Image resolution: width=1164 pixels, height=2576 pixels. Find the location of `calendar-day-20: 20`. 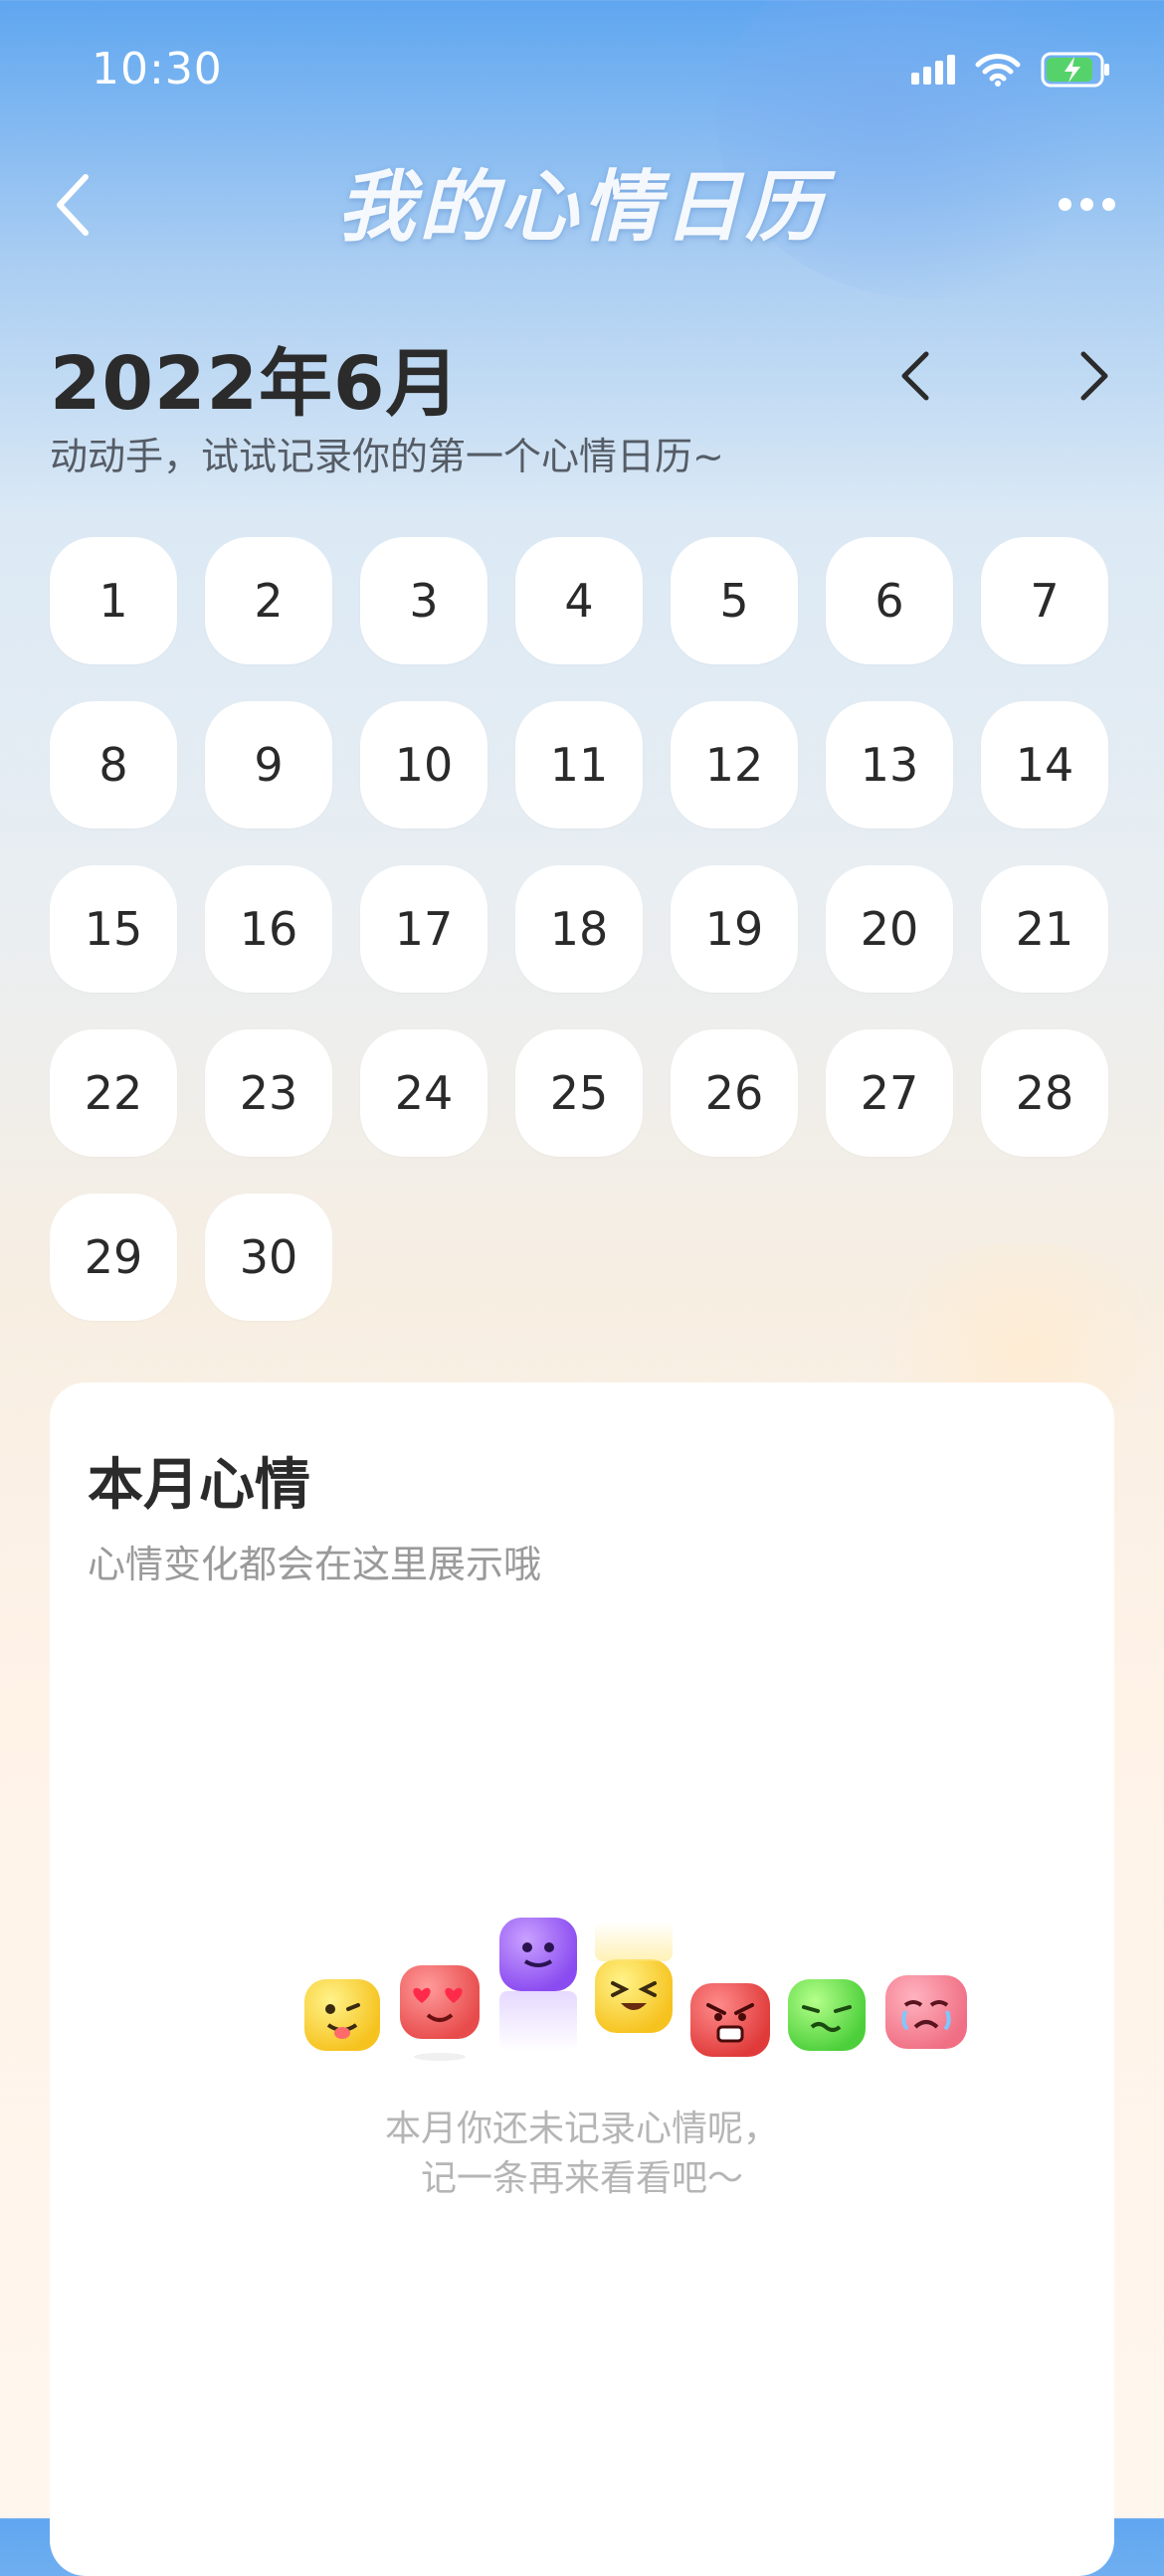

calendar-day-20: 20 is located at coordinates (889, 929).